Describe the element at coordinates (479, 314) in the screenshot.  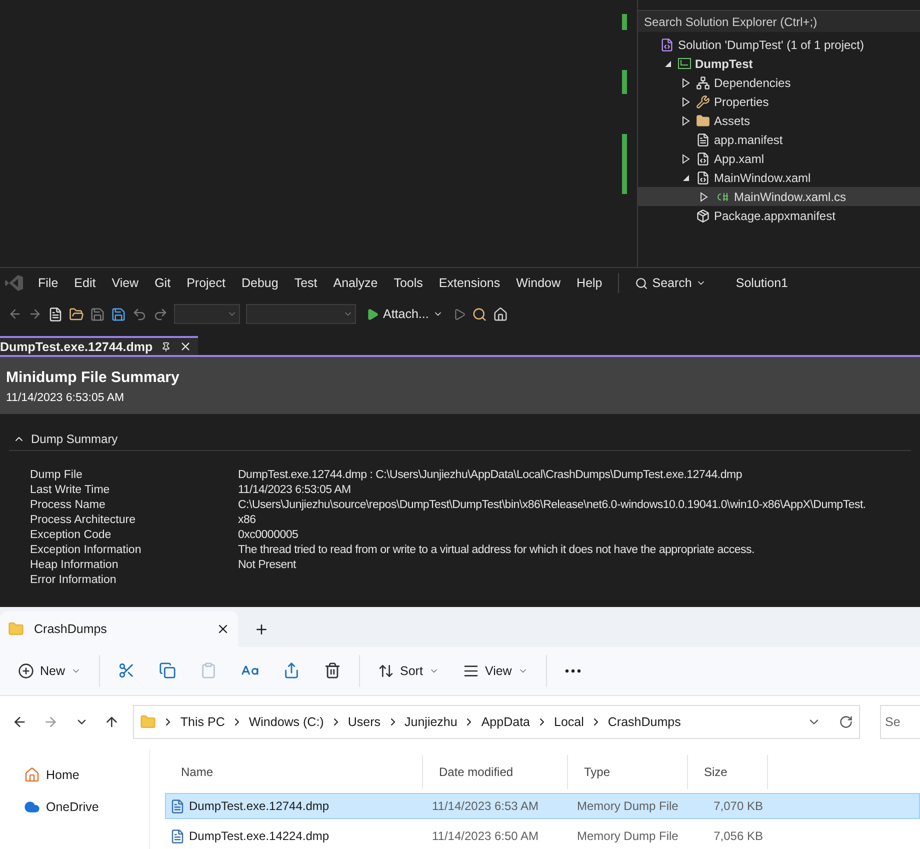
I see `find-icon` at that location.